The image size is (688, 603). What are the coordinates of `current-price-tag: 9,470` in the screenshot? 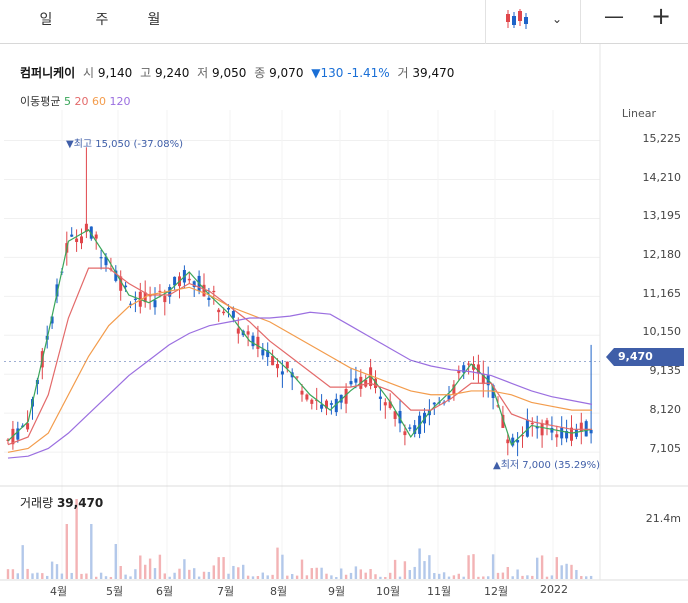 It's located at (645, 357).